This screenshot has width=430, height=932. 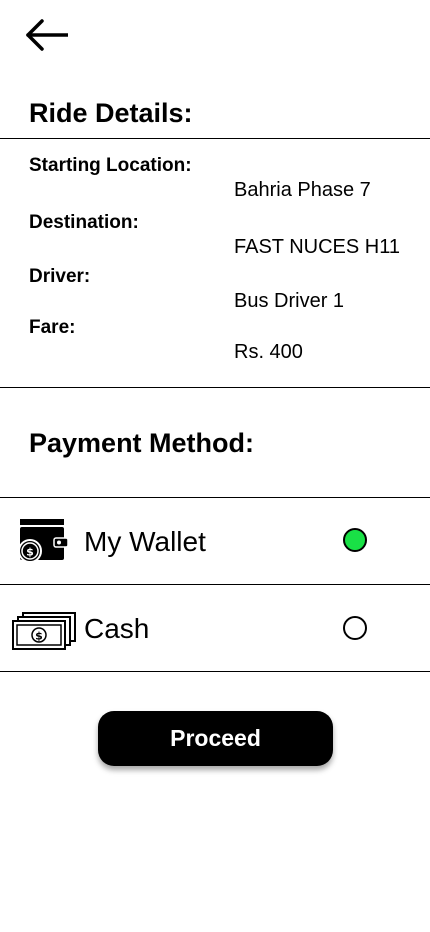 What do you see at coordinates (145, 541) in the screenshot?
I see `payment-option-wallet-label: My Wallet` at bounding box center [145, 541].